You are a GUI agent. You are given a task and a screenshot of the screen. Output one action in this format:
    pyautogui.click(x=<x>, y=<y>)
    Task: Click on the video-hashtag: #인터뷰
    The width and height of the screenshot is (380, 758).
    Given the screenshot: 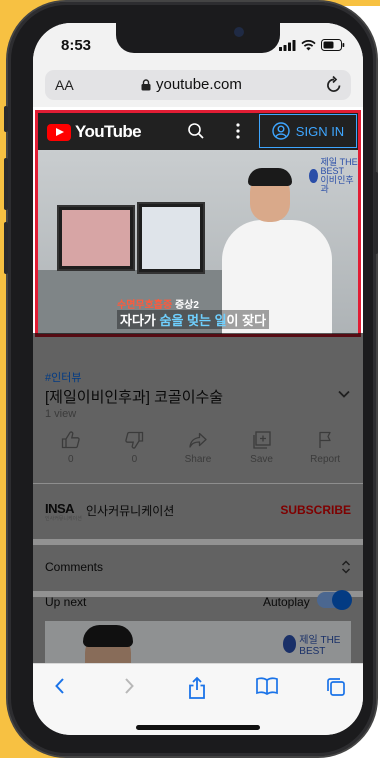 What is the action you would take?
    pyautogui.click(x=63, y=377)
    